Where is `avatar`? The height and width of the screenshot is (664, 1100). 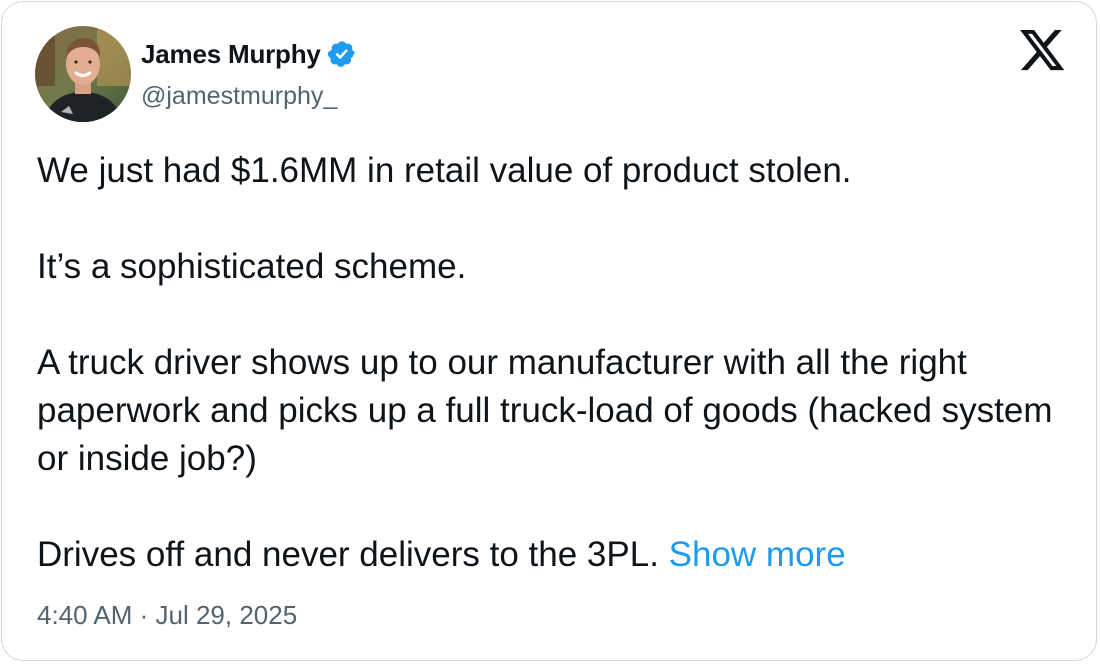
avatar is located at coordinates (83, 74).